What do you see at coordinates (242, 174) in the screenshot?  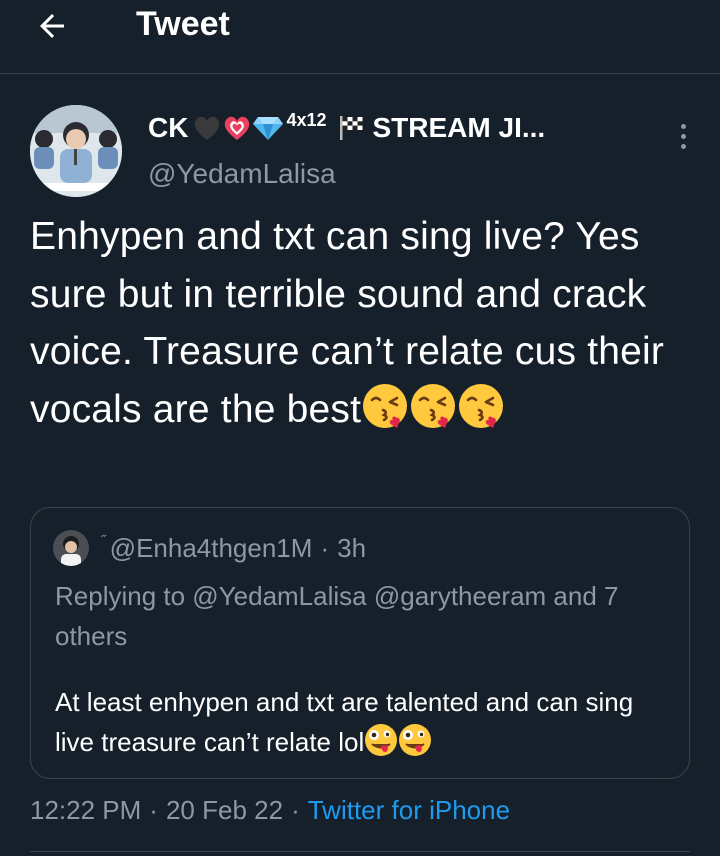 I see `author-handle: @YedamLalisa` at bounding box center [242, 174].